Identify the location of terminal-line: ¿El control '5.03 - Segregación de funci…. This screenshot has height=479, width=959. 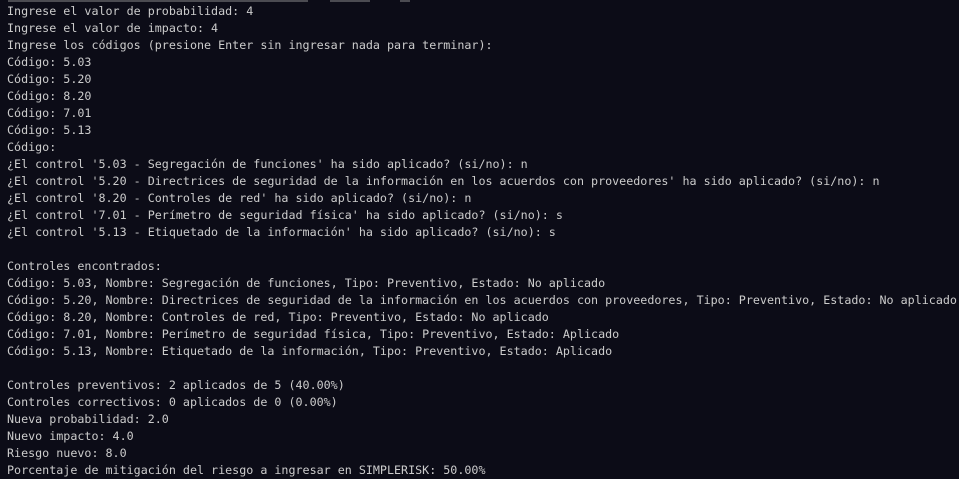
(267, 164).